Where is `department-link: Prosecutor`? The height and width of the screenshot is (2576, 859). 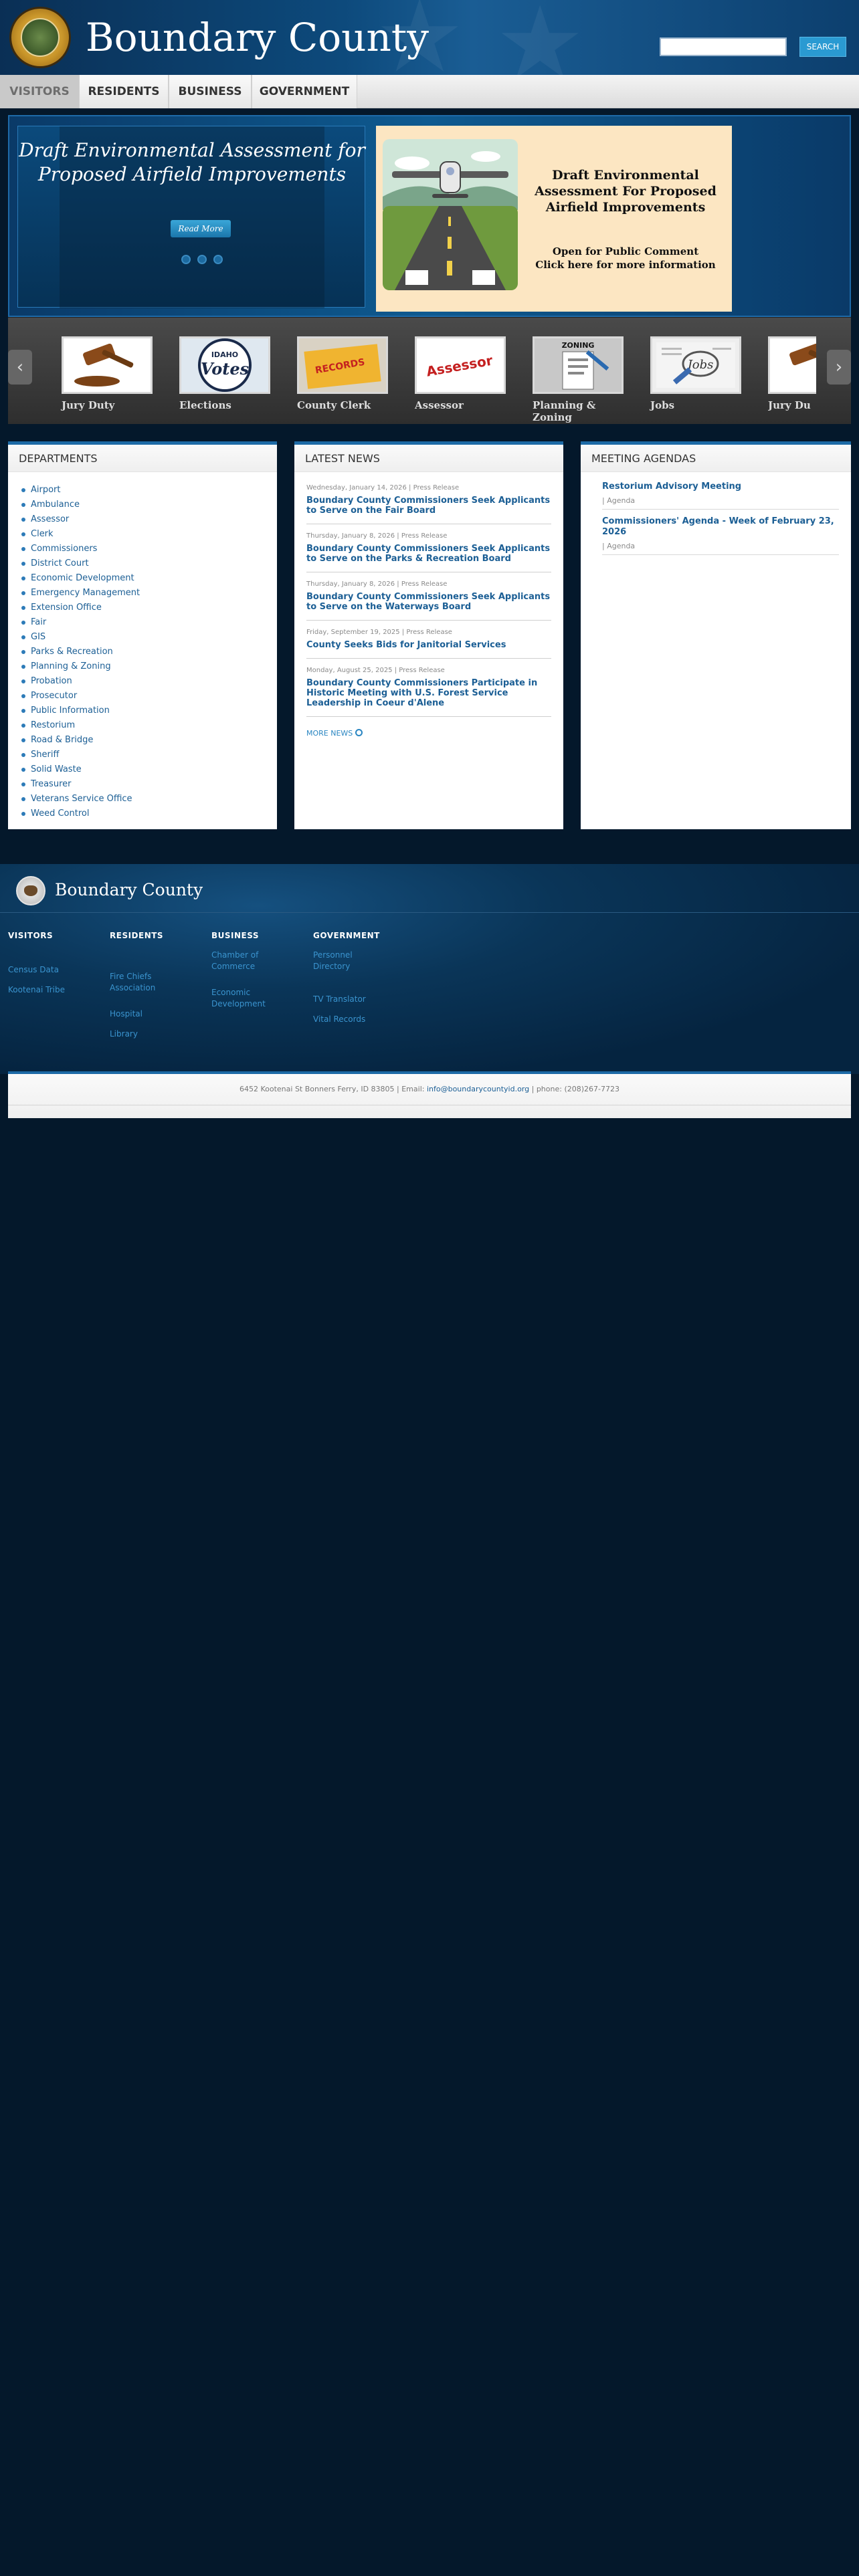
department-link: Prosecutor is located at coordinates (149, 696).